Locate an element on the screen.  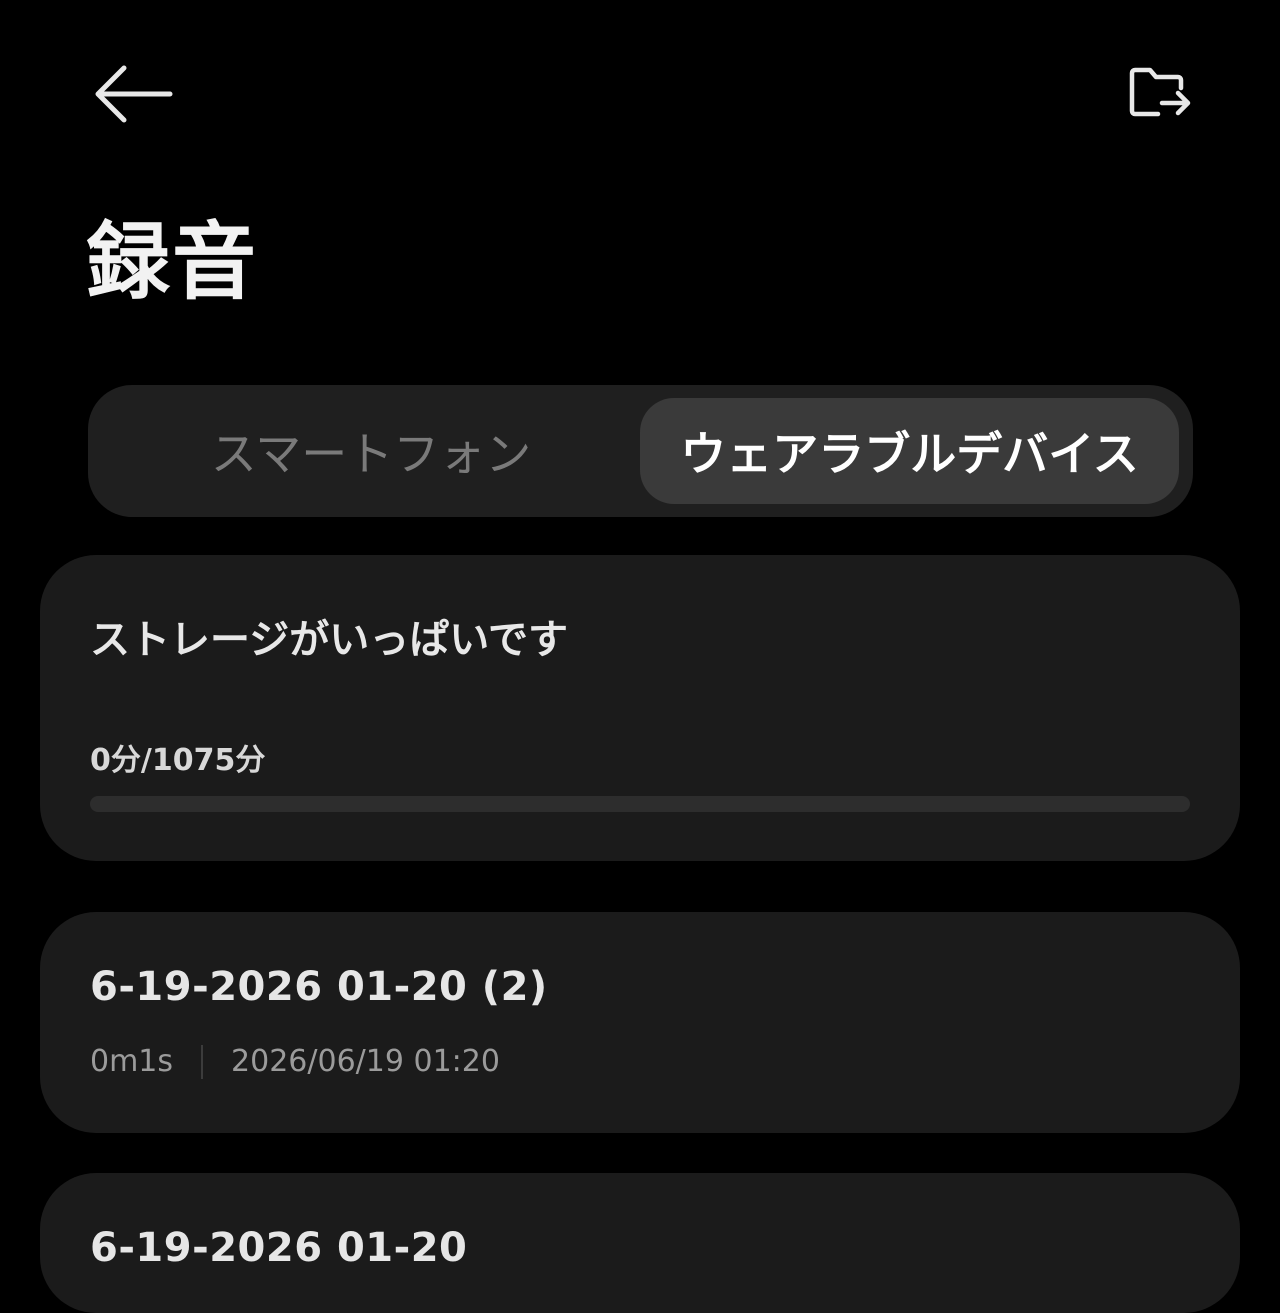
folder-export-icon is located at coordinates (1160, 92).